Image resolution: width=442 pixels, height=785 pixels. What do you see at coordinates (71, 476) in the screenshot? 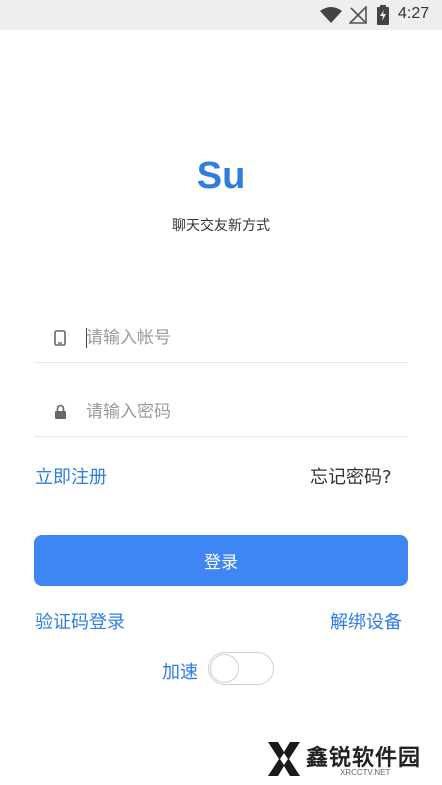
I see `register-link: 立即注册` at bounding box center [71, 476].